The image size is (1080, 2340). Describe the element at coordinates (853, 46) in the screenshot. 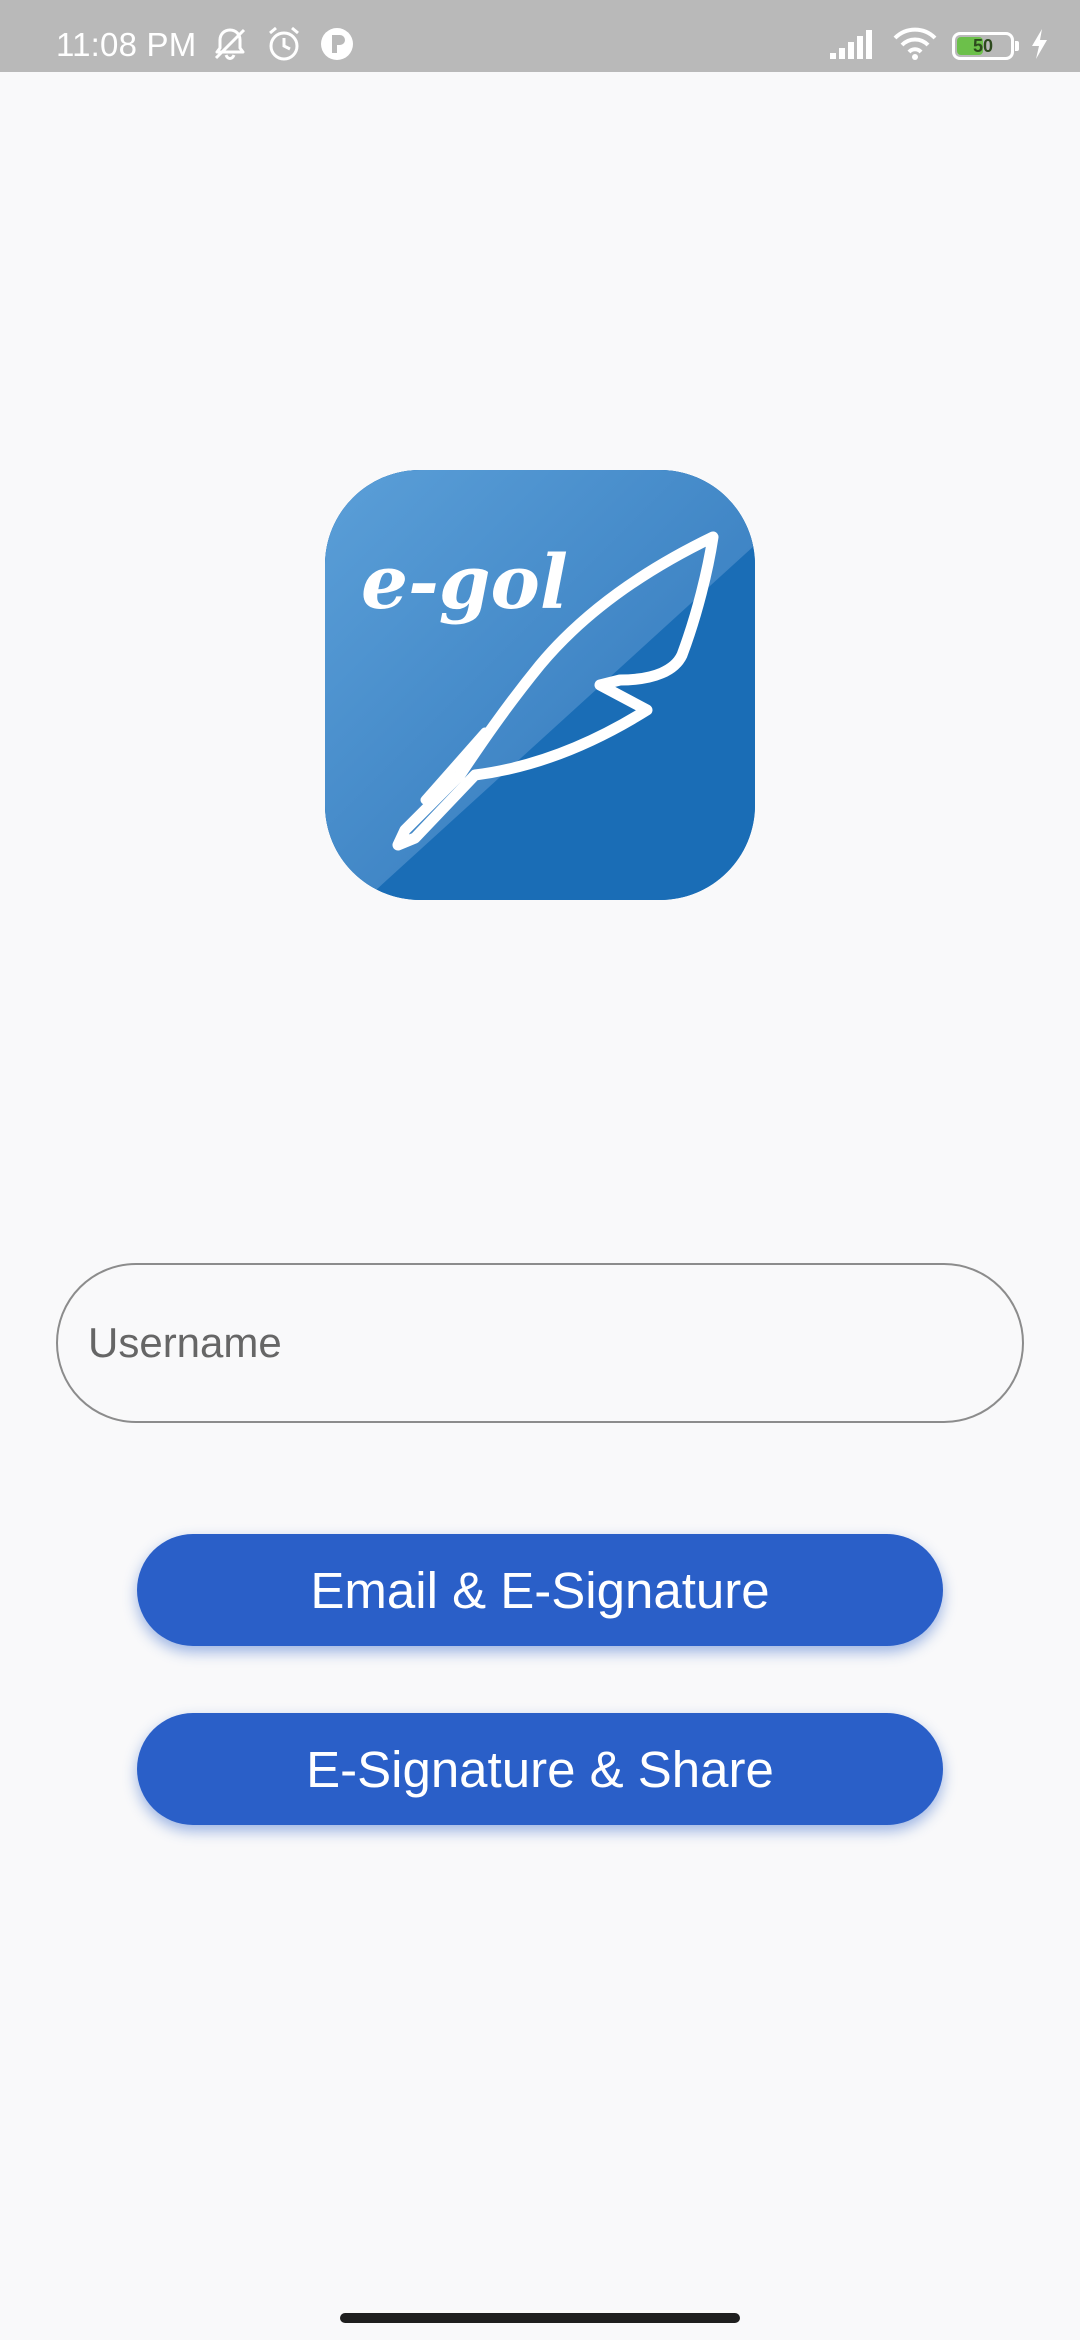

I see `cellular-signal-icon` at that location.